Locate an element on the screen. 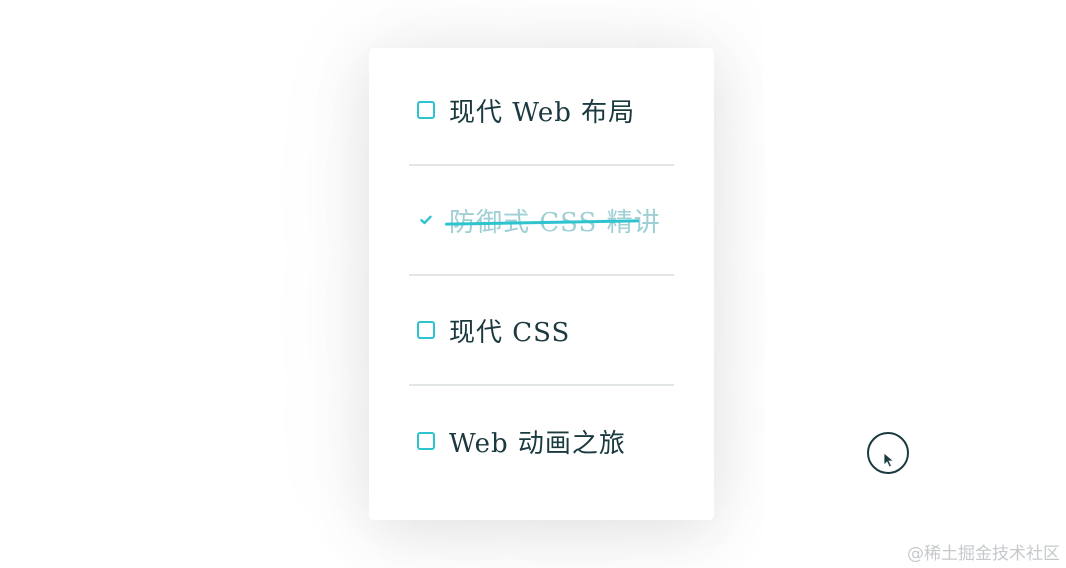 The height and width of the screenshot is (568, 1066). cursor-ring-icon is located at coordinates (888, 453).